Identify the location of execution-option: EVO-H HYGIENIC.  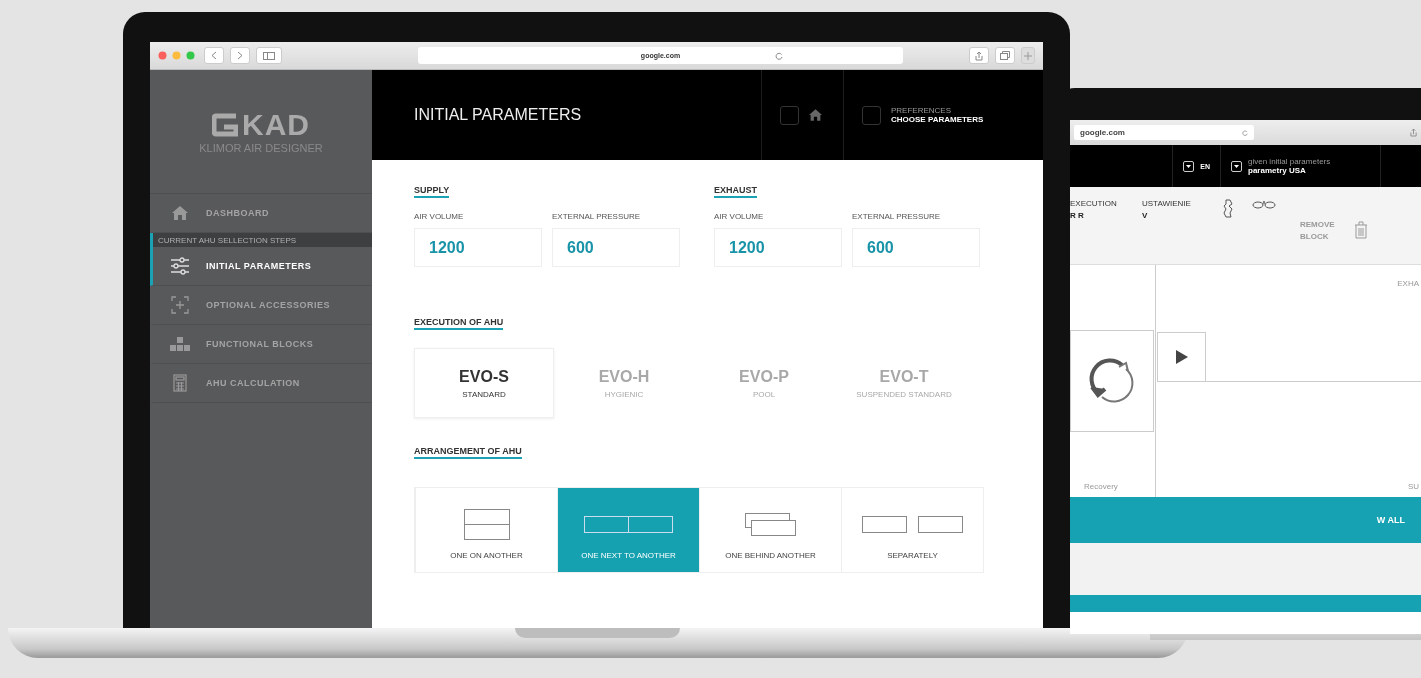
(624, 383).